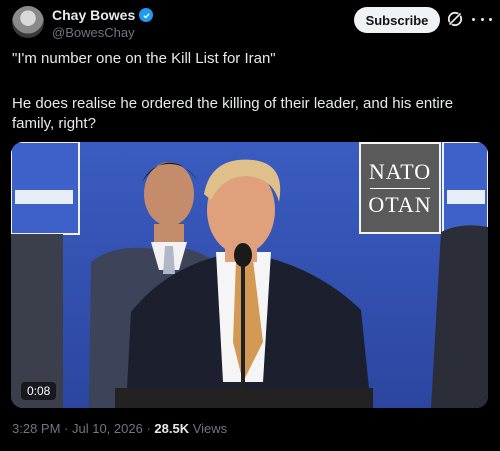 The height and width of the screenshot is (451, 500). I want to click on post-date: Jul 10, 2026, so click(107, 428).